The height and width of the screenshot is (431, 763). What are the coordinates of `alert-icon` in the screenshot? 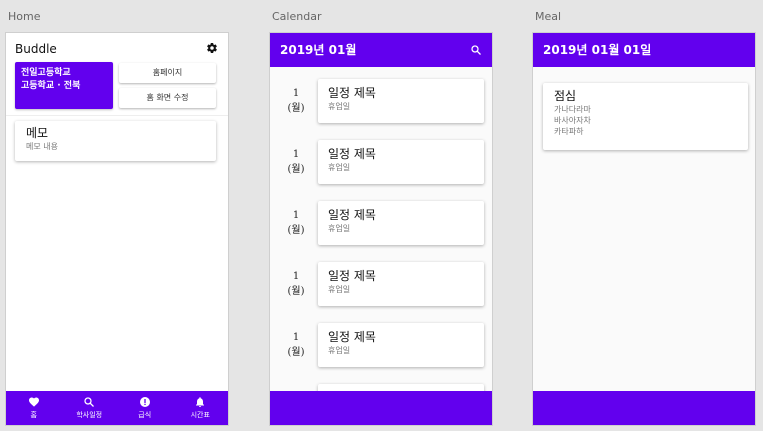 It's located at (144, 402).